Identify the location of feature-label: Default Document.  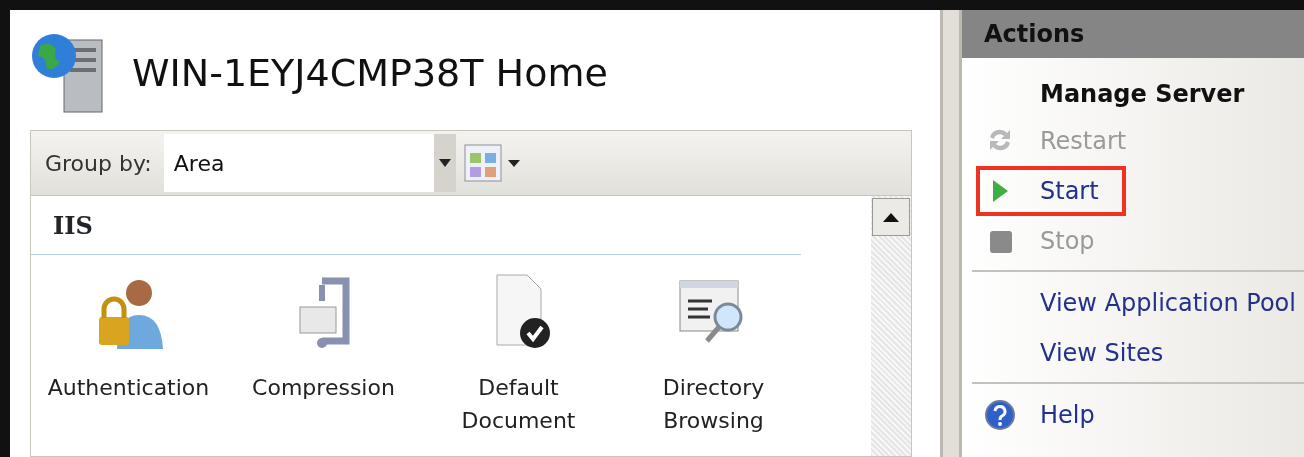
(518, 404).